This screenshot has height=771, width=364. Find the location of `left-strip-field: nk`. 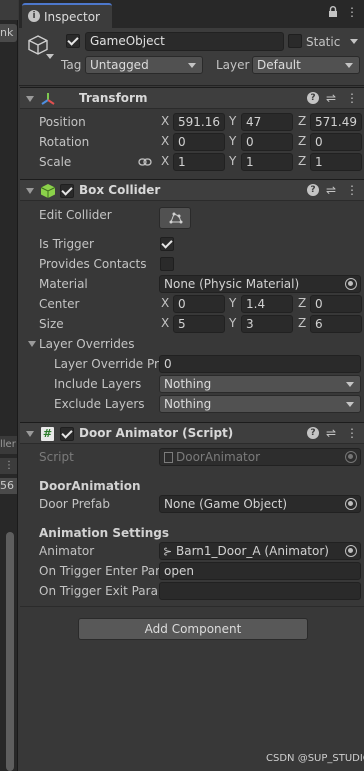

left-strip-field: nk is located at coordinates (8, 33).